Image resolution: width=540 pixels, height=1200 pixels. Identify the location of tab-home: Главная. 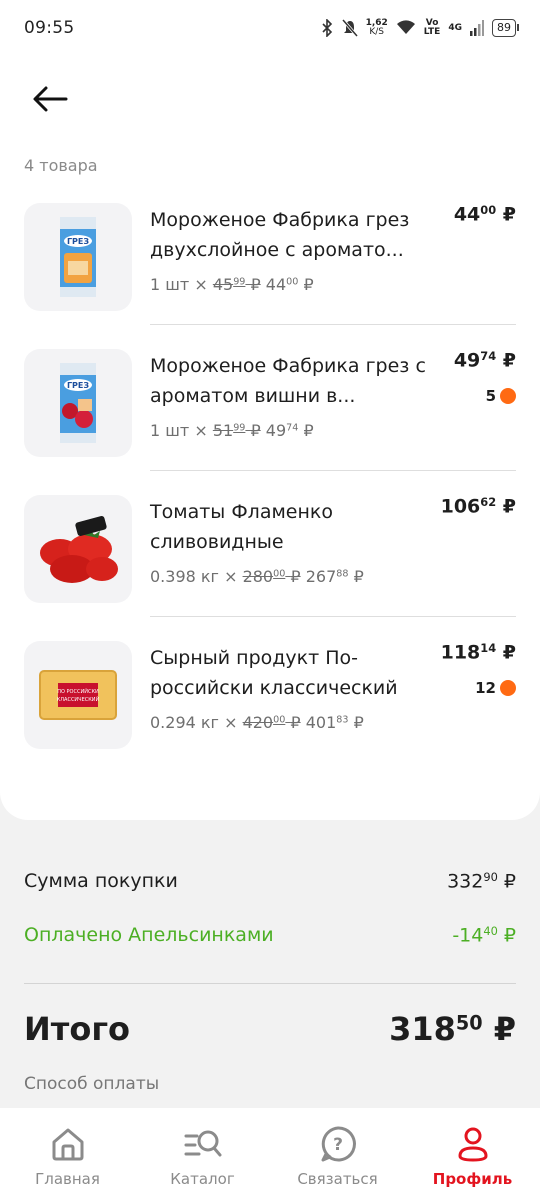
(67, 1154).